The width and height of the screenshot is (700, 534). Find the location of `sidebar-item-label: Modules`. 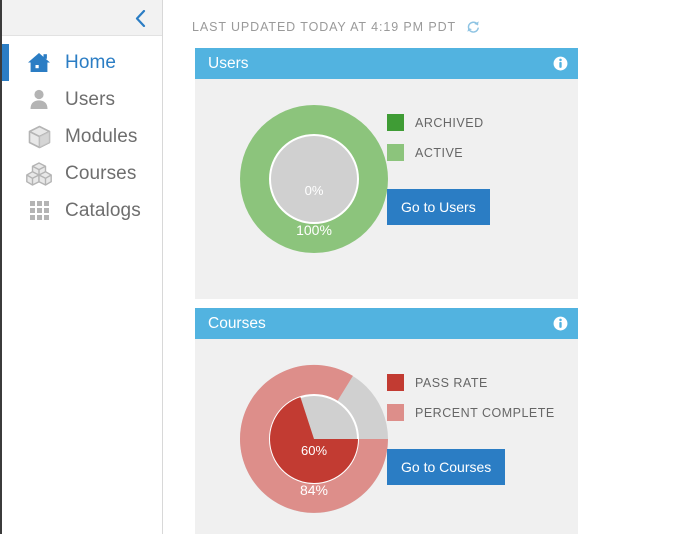

sidebar-item-label: Modules is located at coordinates (101, 136).